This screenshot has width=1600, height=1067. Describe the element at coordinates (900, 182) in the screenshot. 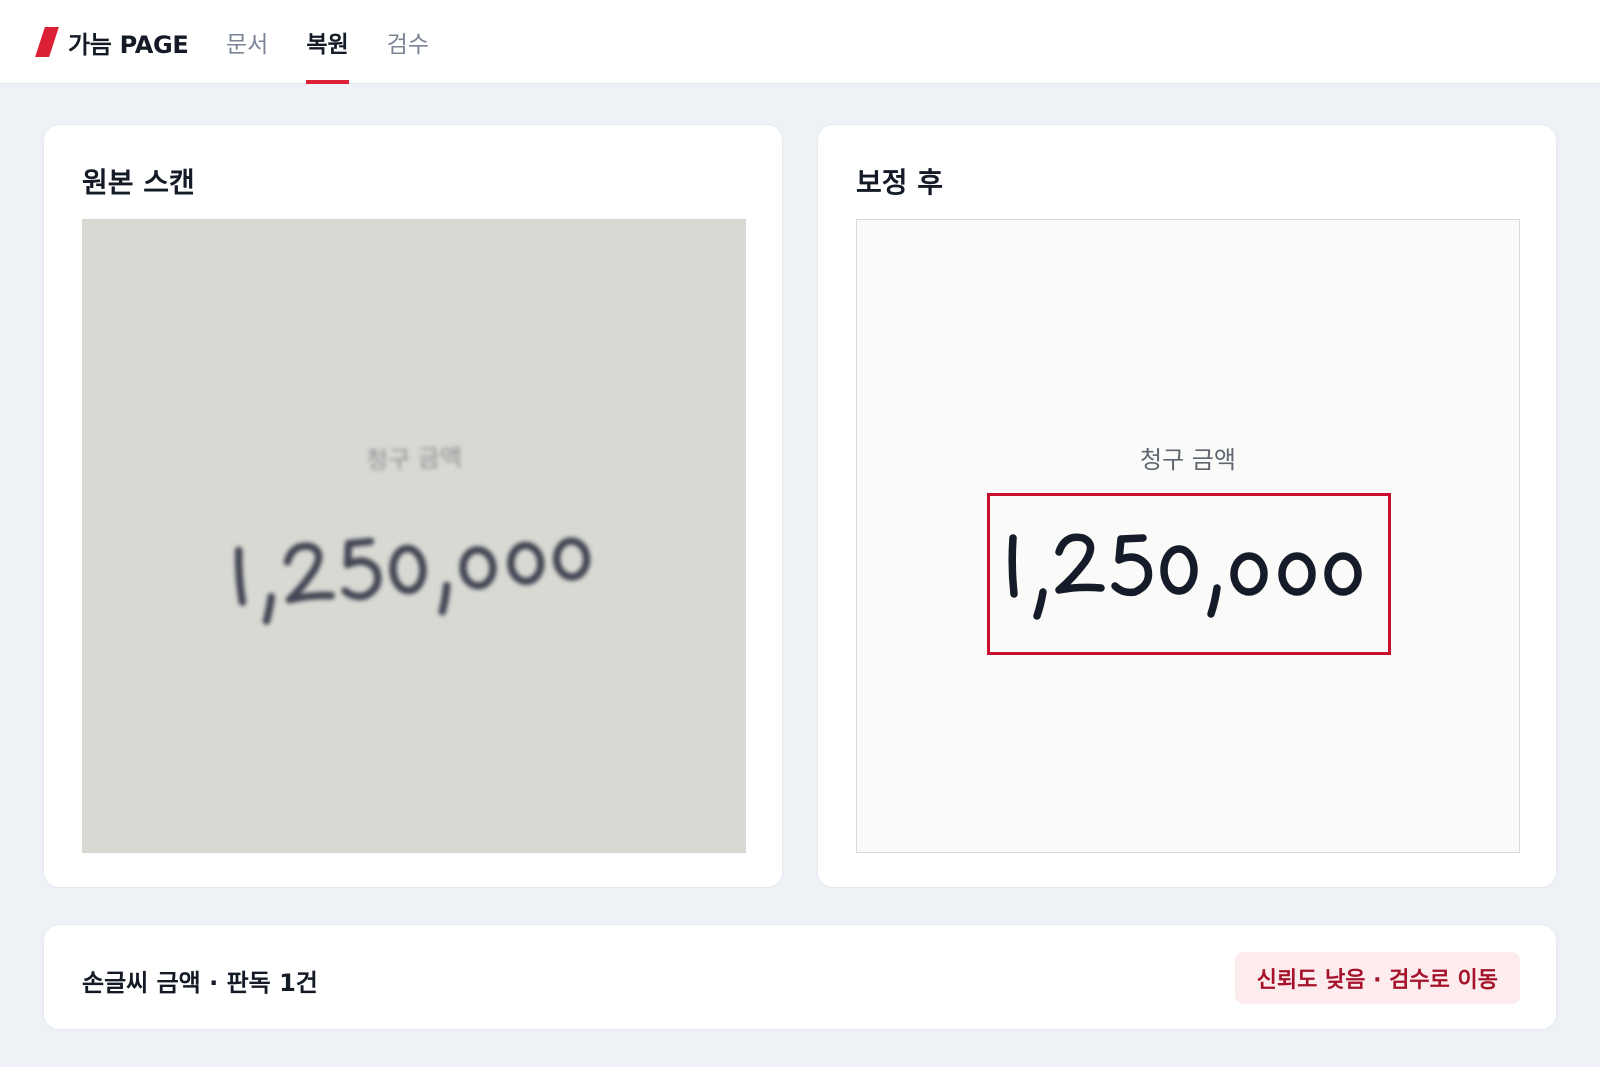

I see `panel-title: 보정 후` at that location.